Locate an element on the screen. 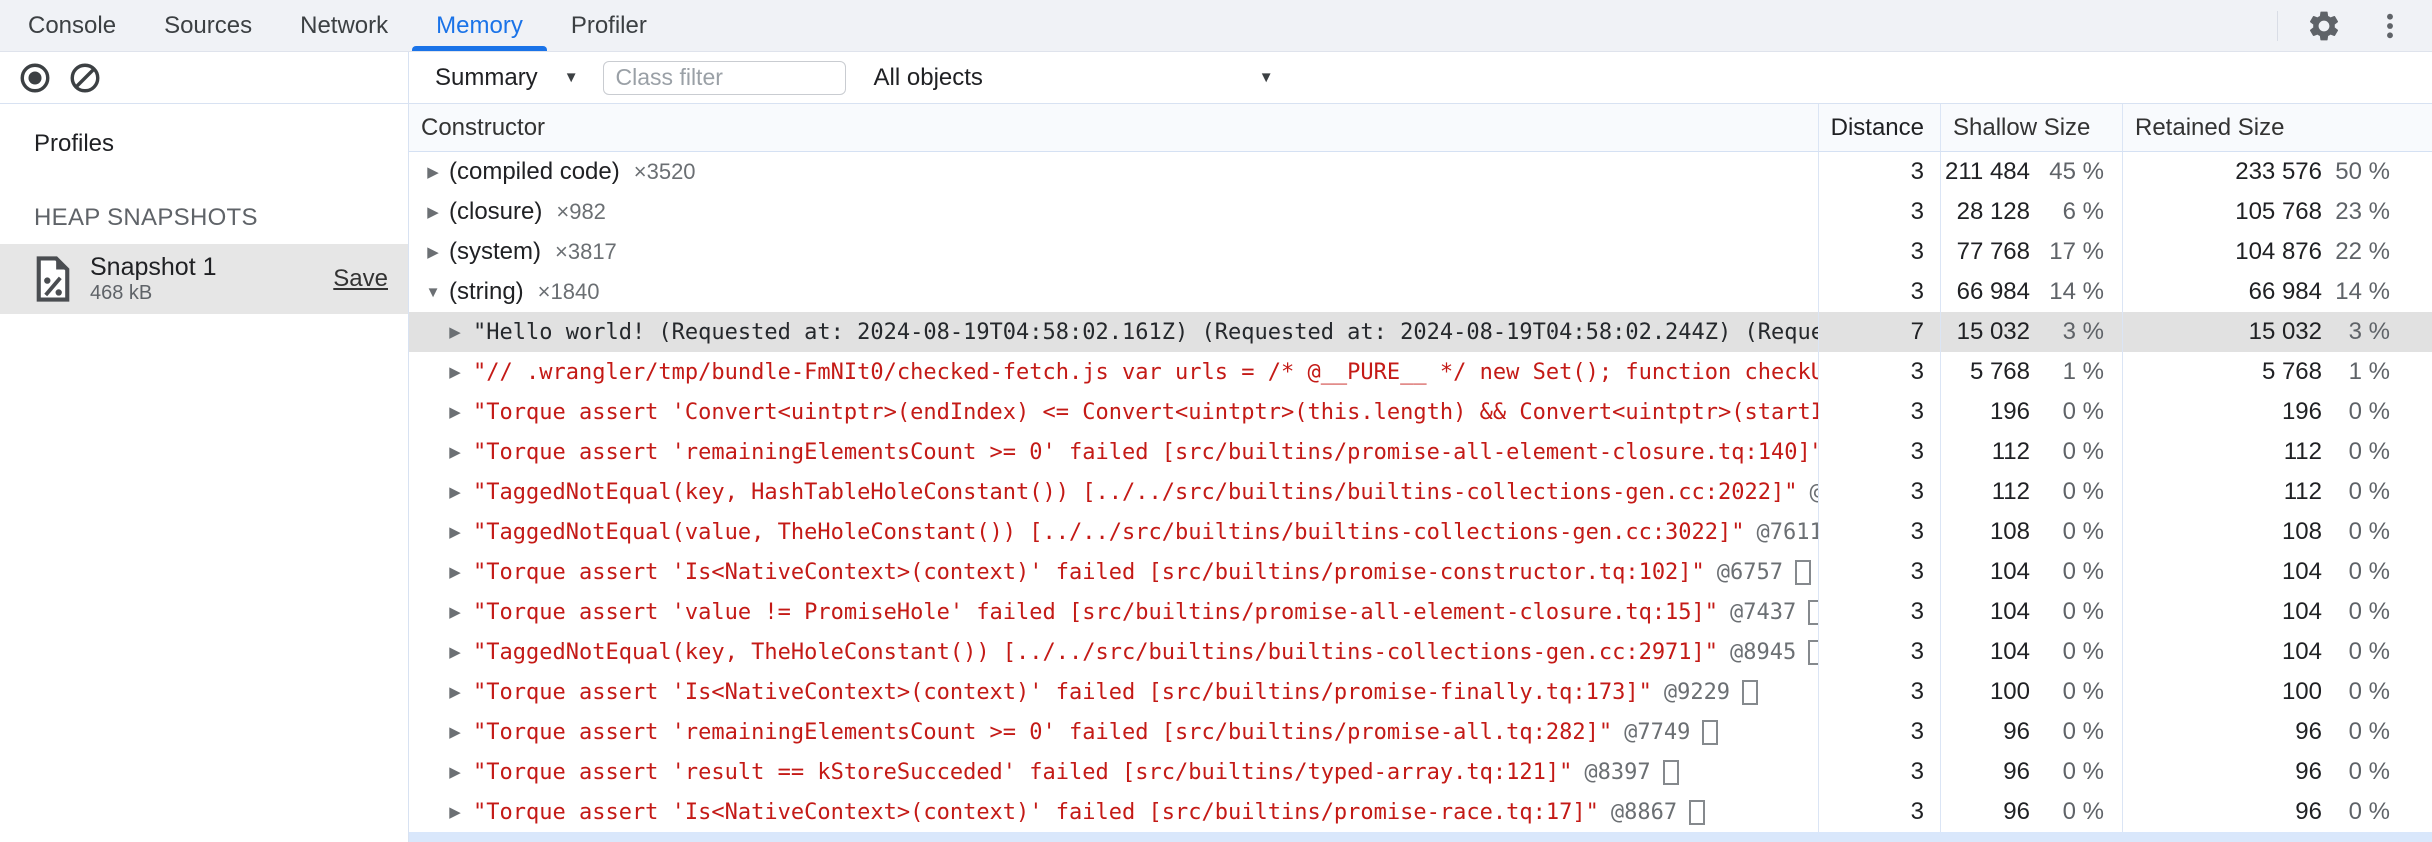  shallow-size-value: 28 128 is located at coordinates (1993, 211).